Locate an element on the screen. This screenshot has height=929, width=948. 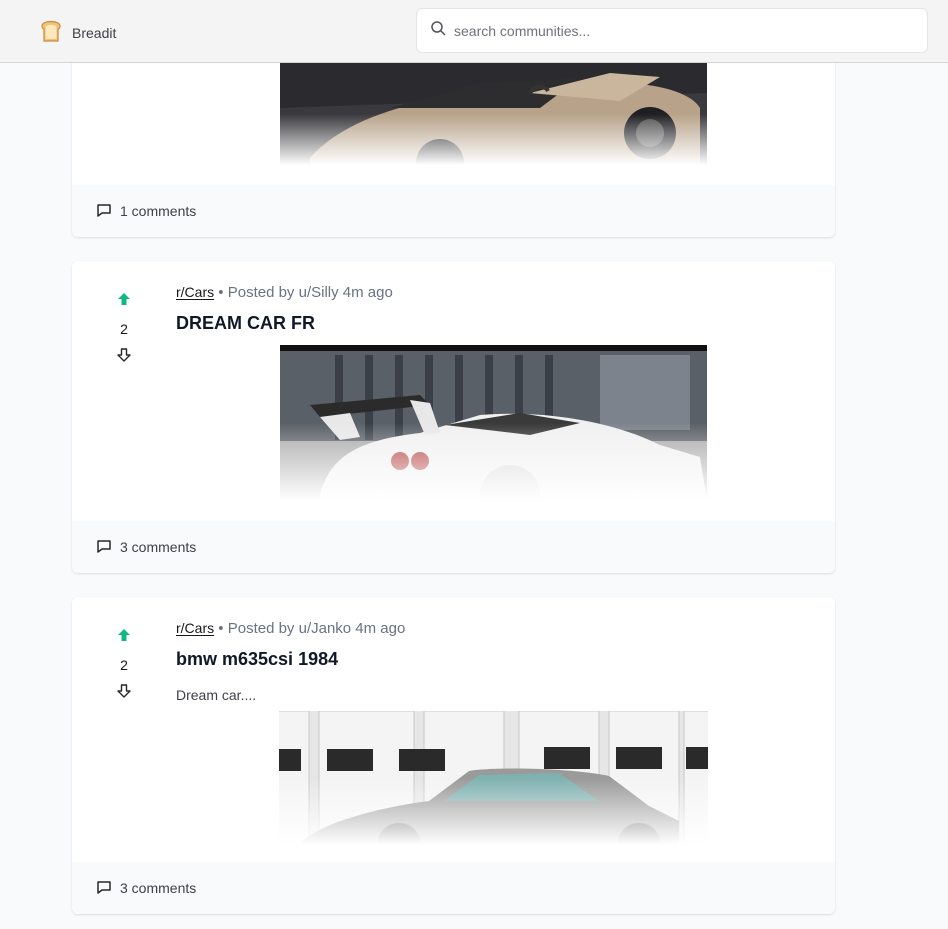
posted-by: Posted by u/Janko 4m ago is located at coordinates (316, 628).